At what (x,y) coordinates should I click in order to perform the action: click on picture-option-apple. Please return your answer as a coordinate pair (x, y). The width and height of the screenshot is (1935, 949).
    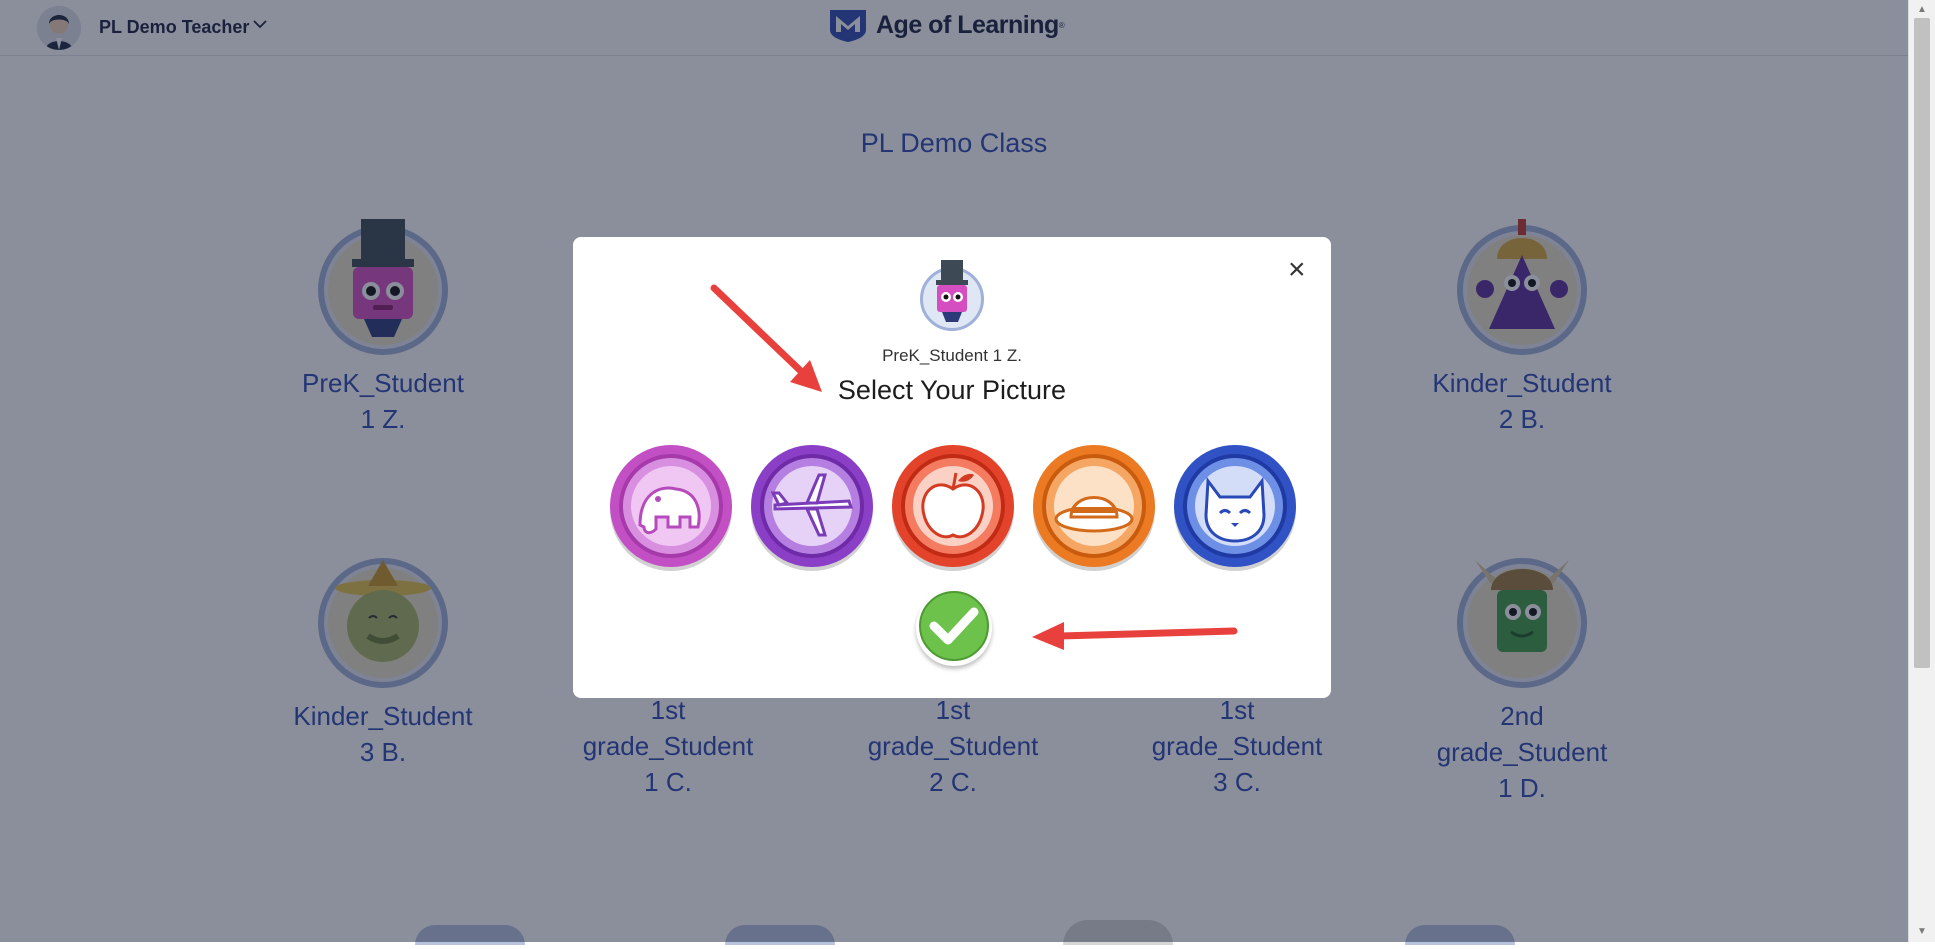
    Looking at the image, I should click on (953, 506).